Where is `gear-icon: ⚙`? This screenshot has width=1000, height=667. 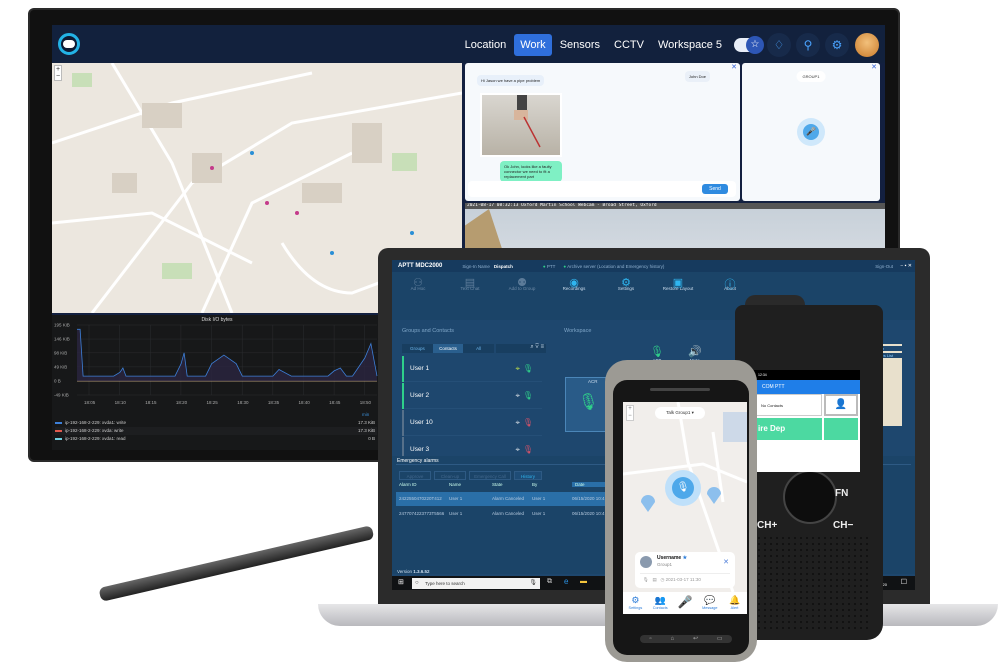 gear-icon: ⚙ is located at coordinates (626, 283).